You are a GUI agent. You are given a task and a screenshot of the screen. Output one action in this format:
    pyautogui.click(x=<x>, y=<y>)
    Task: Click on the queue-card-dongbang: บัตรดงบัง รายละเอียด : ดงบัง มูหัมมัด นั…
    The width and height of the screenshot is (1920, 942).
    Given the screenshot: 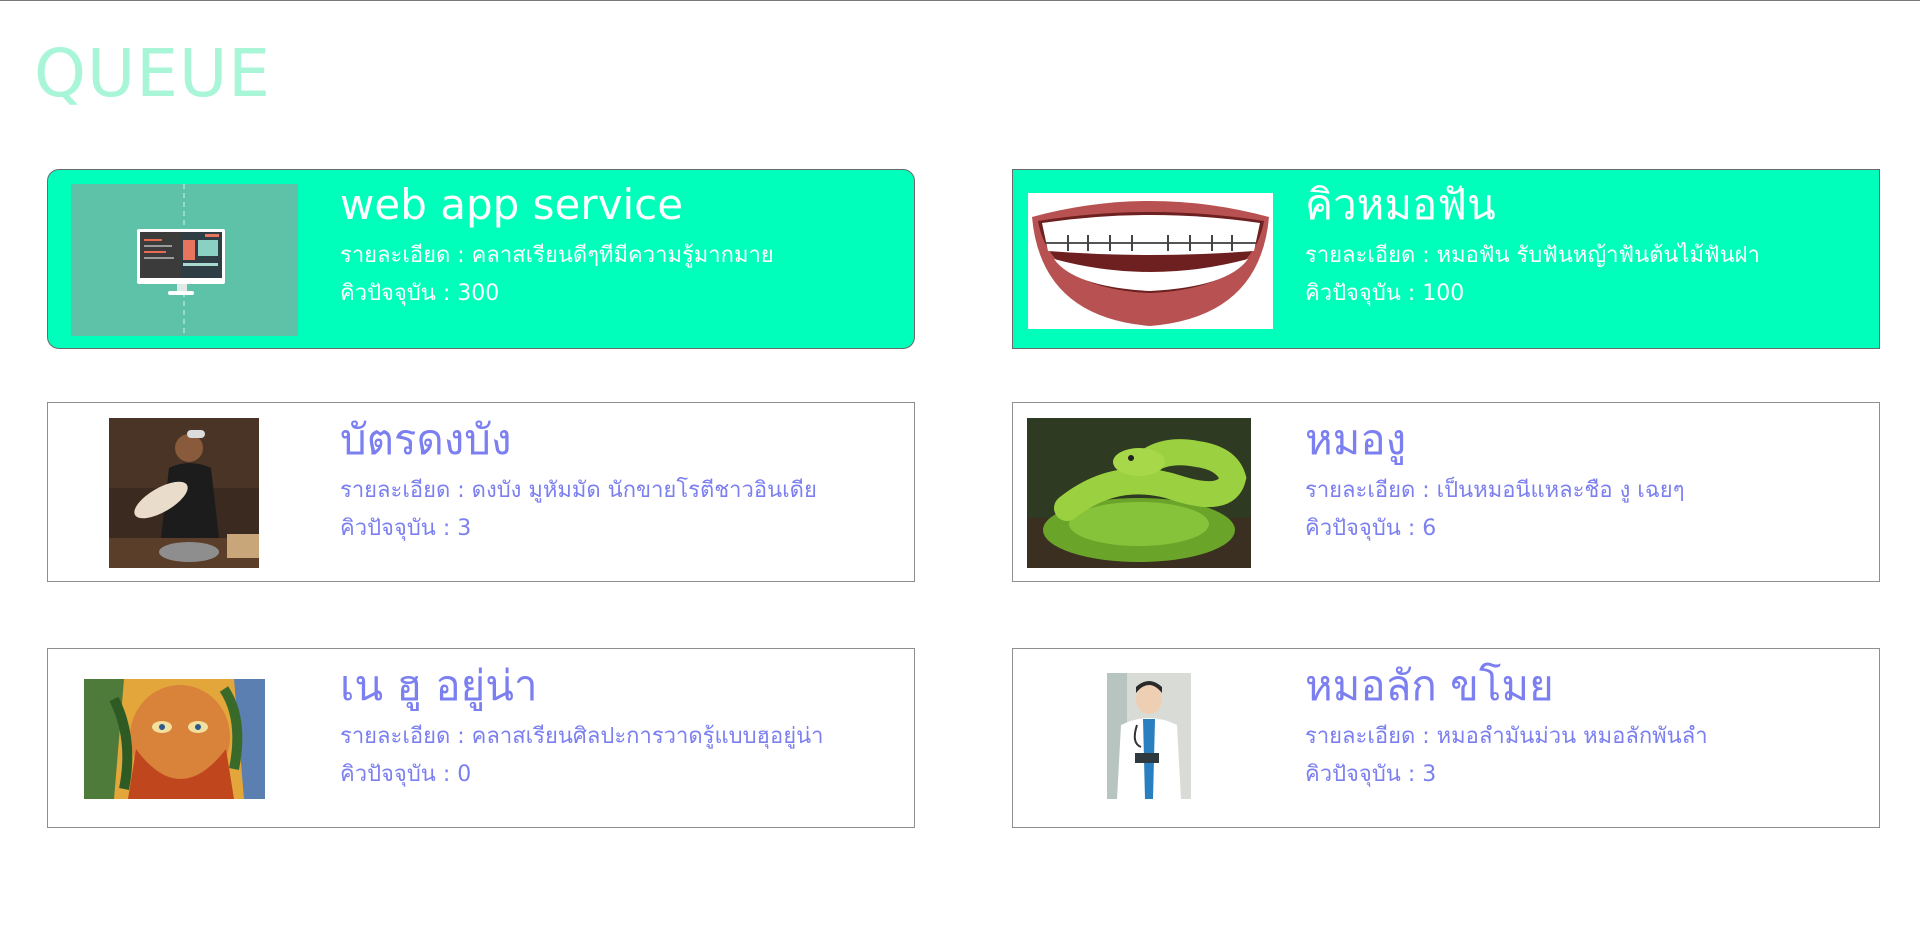 What is the action you would take?
    pyautogui.click(x=481, y=492)
    